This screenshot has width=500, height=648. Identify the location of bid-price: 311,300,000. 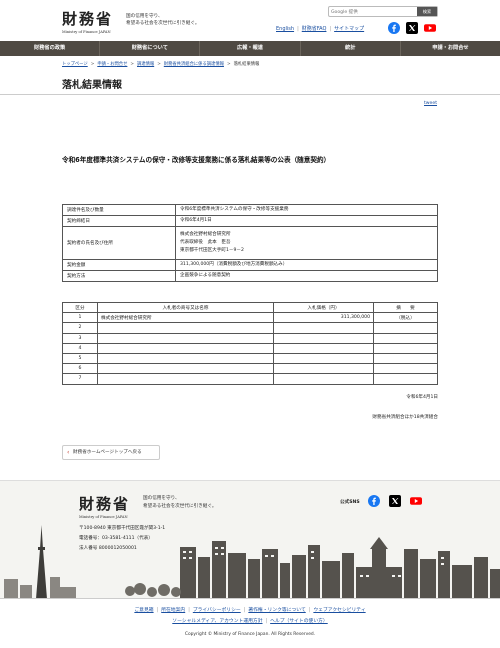
(323, 318).